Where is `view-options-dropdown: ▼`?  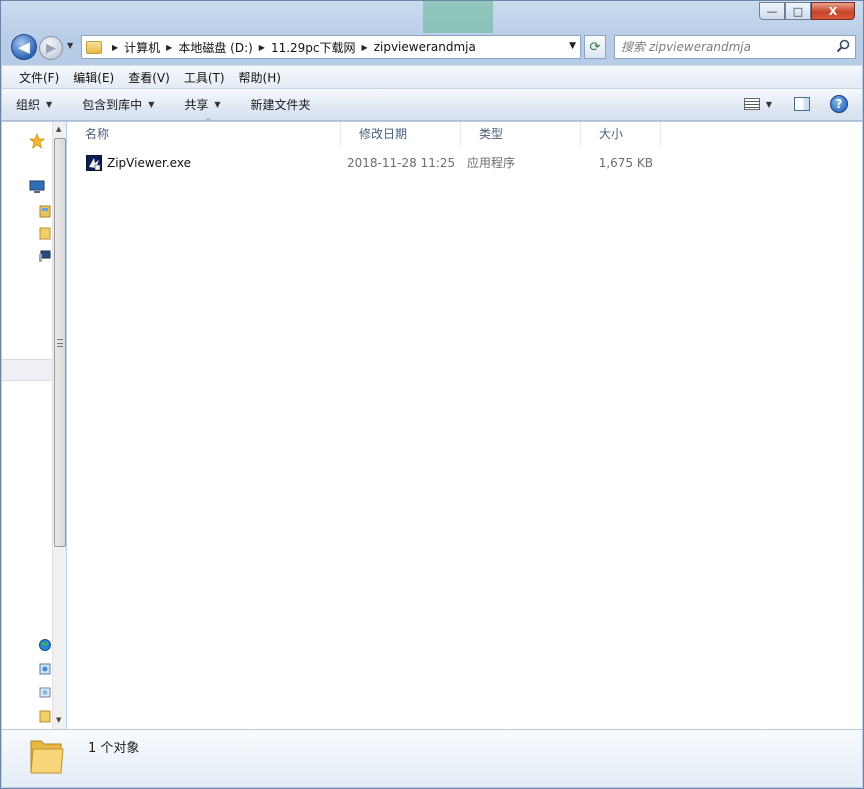 view-options-dropdown: ▼ is located at coordinates (769, 104).